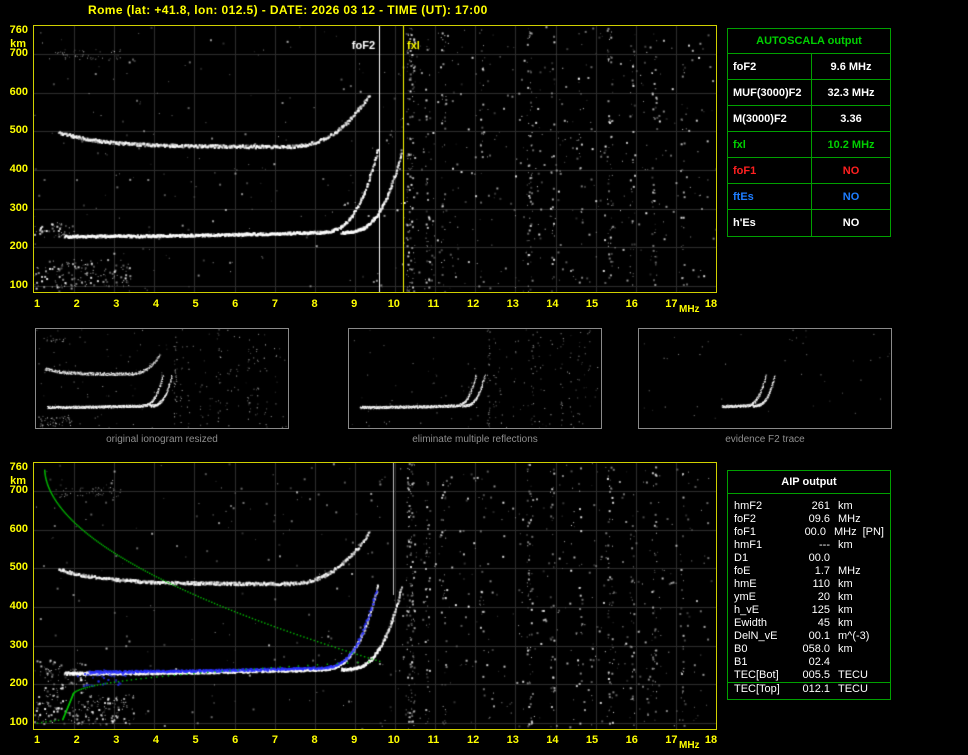  I want to click on autoscala-row: h'Es NO, so click(809, 223).